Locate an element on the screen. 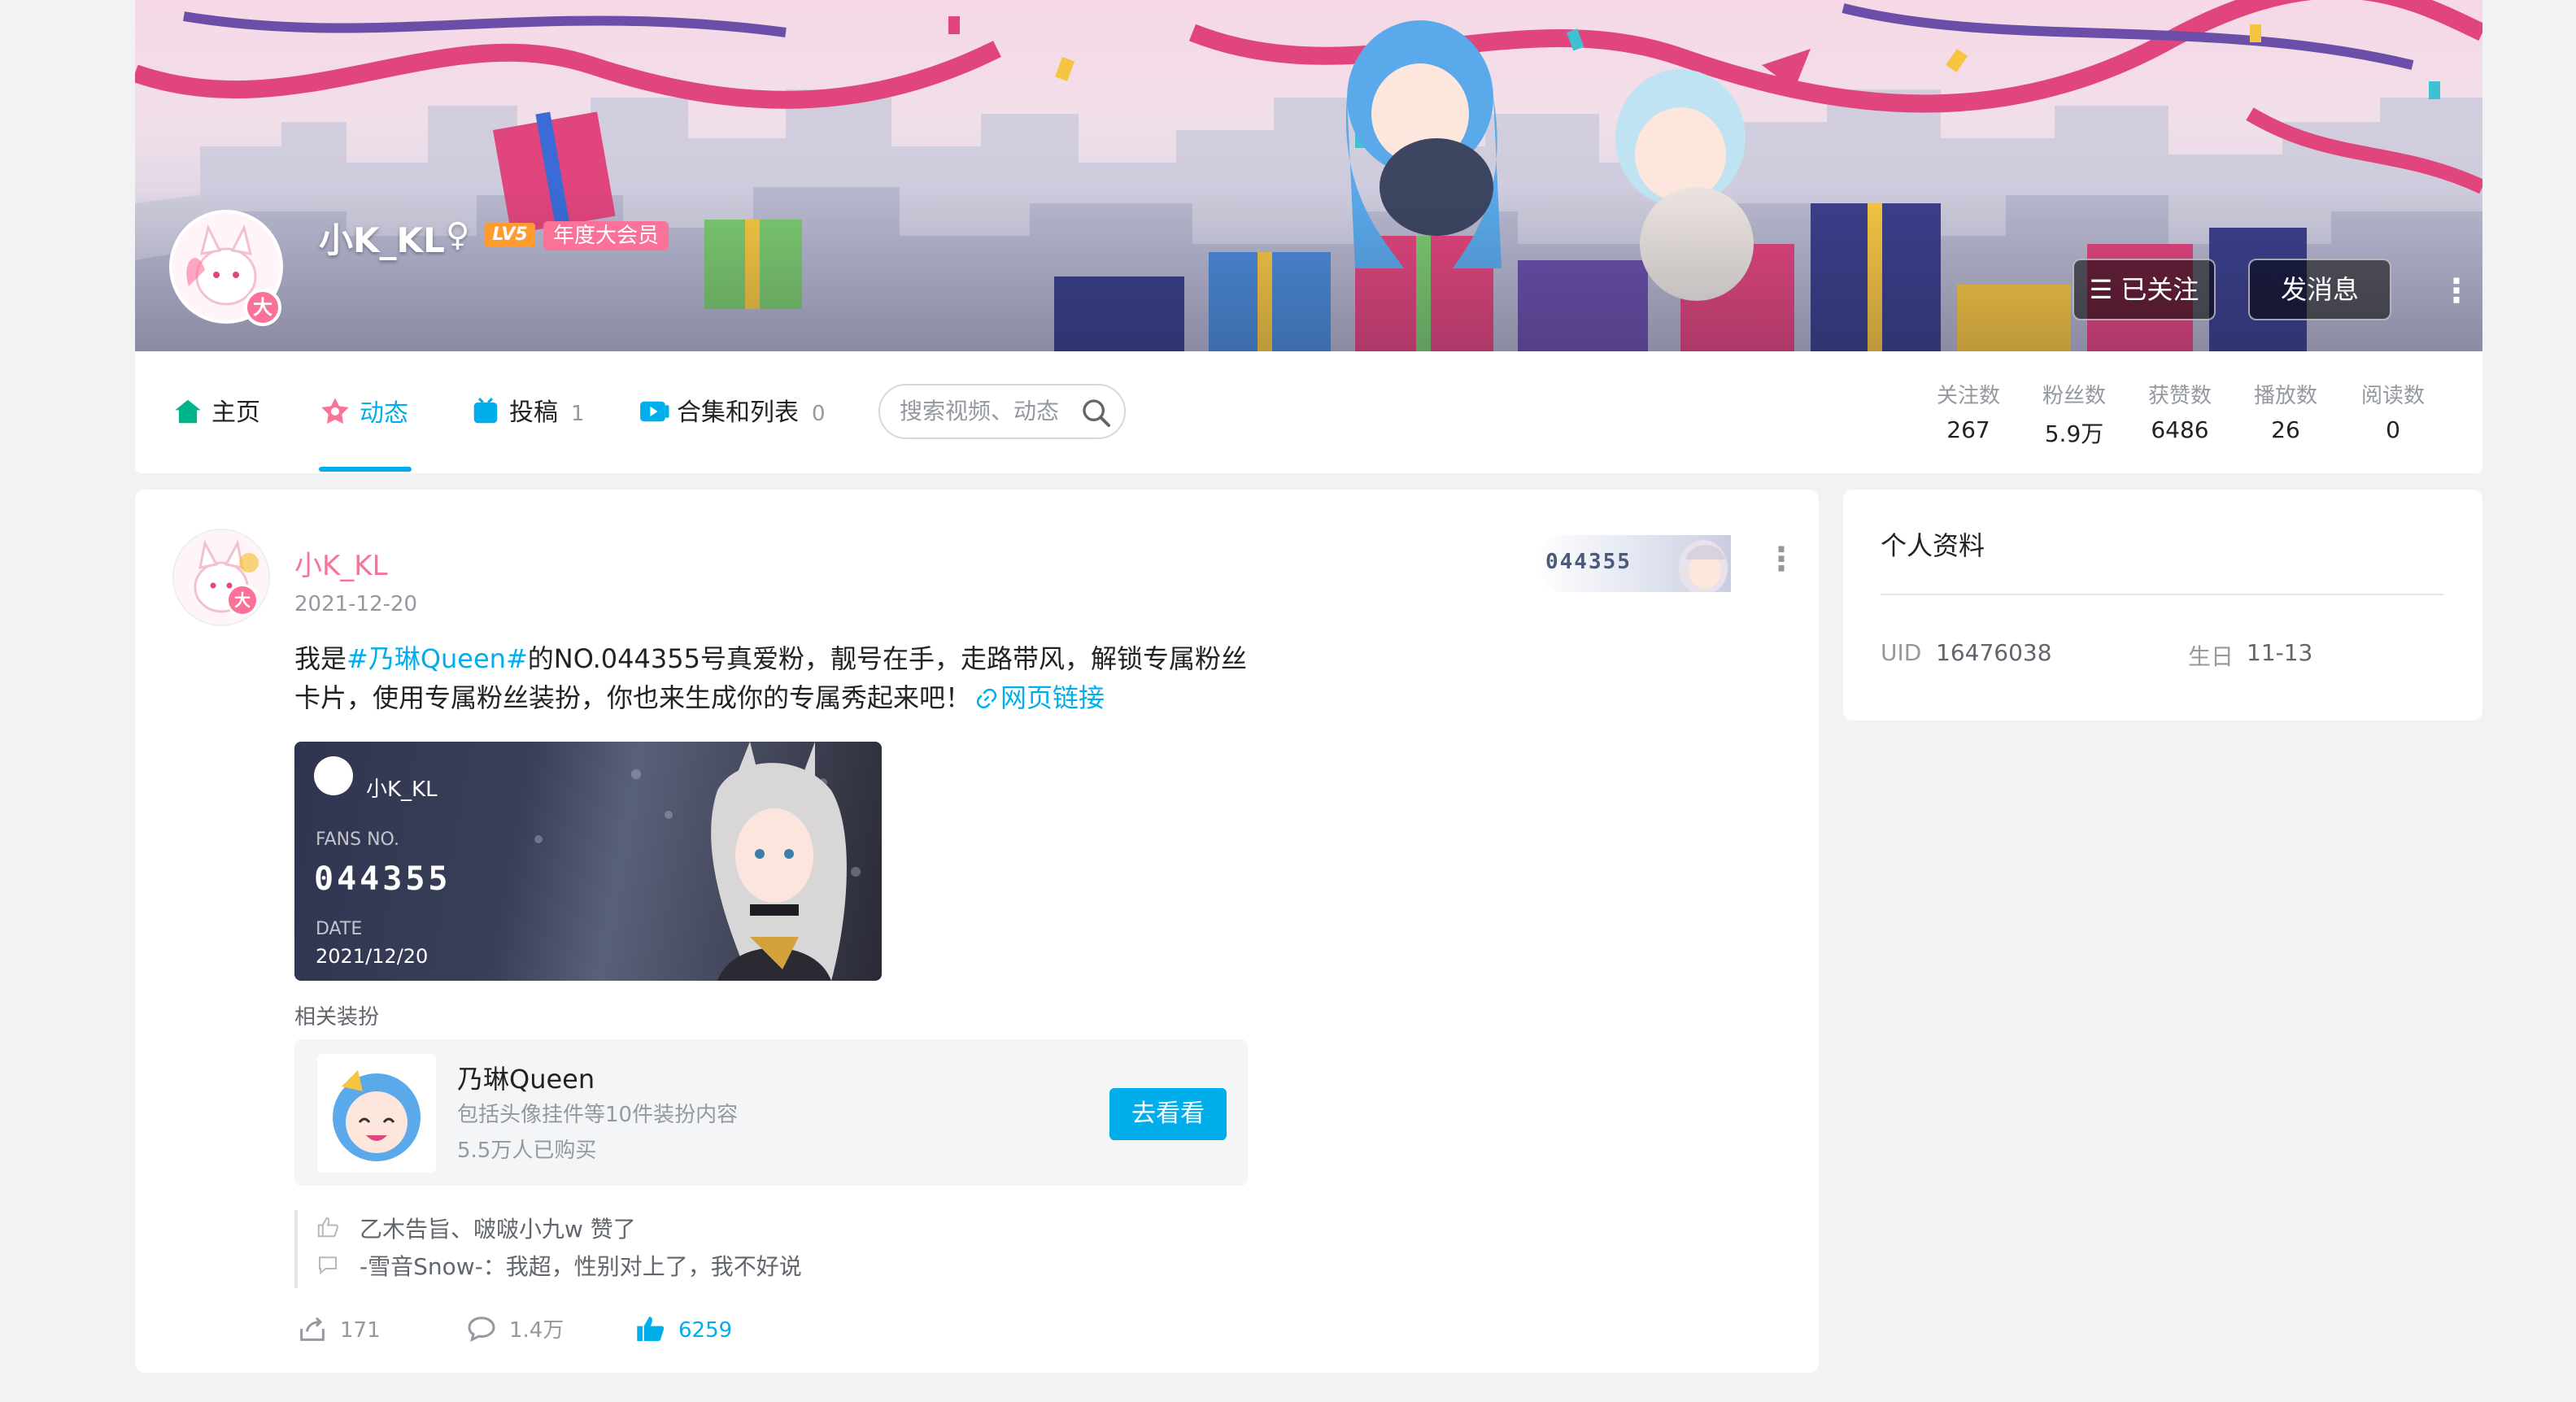  collections-icon is located at coordinates (654, 411).